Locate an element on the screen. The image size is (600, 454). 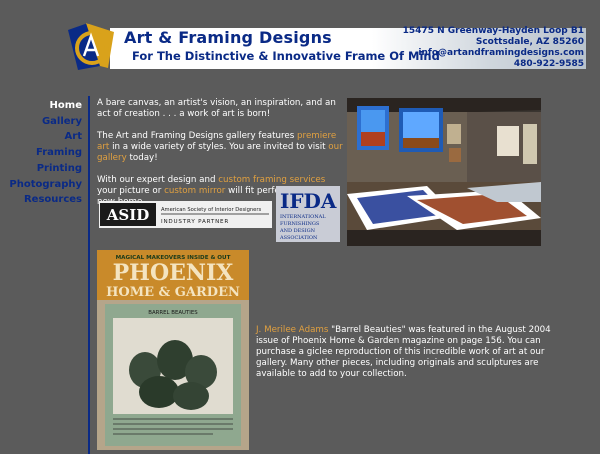
asid-abbr: ASID is located at coordinates (128, 215).